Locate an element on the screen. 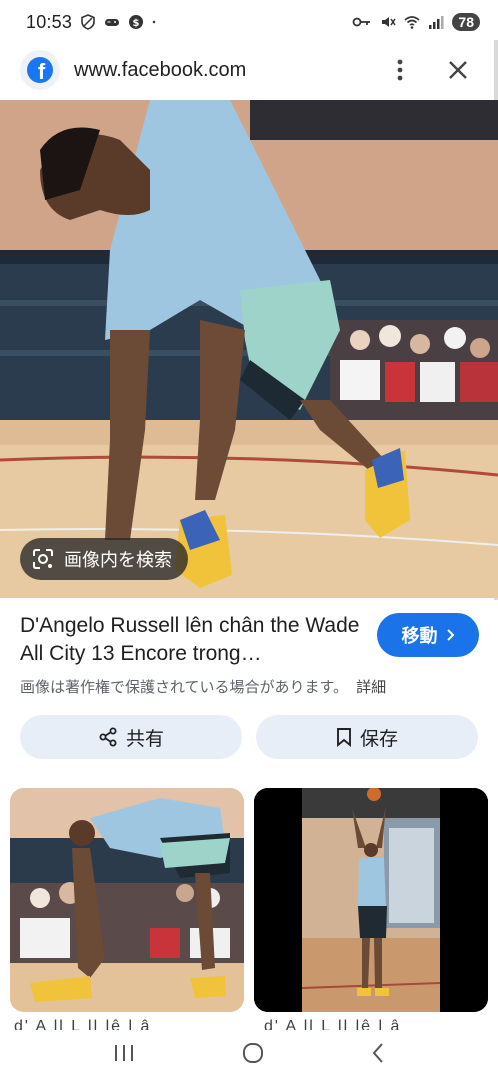  bookmark-icon is located at coordinates (344, 737).